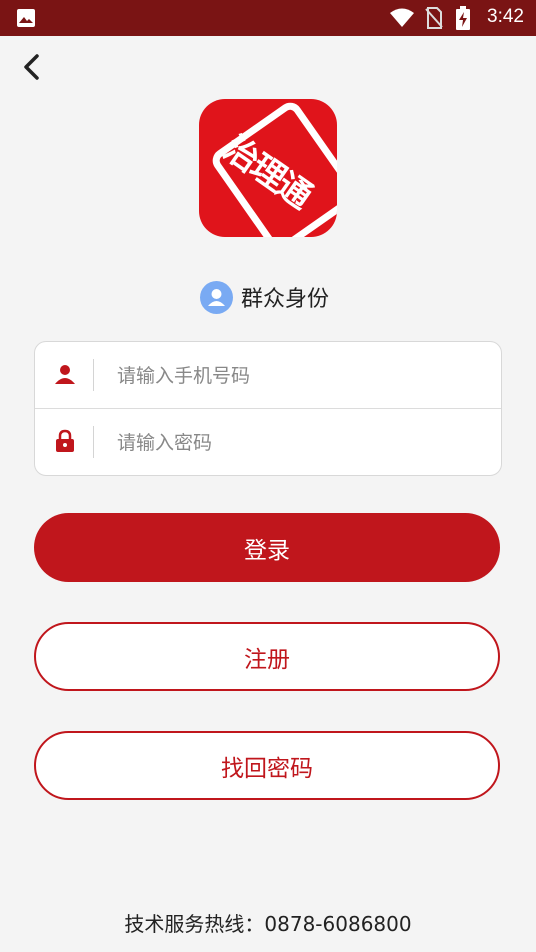 This screenshot has height=952, width=536. I want to click on user-icon, so click(65, 374).